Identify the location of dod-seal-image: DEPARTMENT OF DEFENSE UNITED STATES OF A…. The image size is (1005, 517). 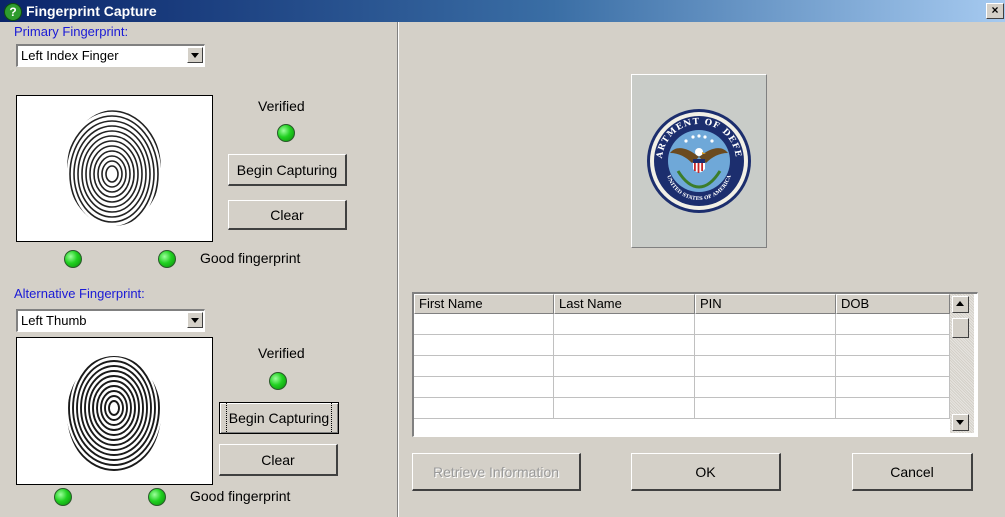
(689, 140).